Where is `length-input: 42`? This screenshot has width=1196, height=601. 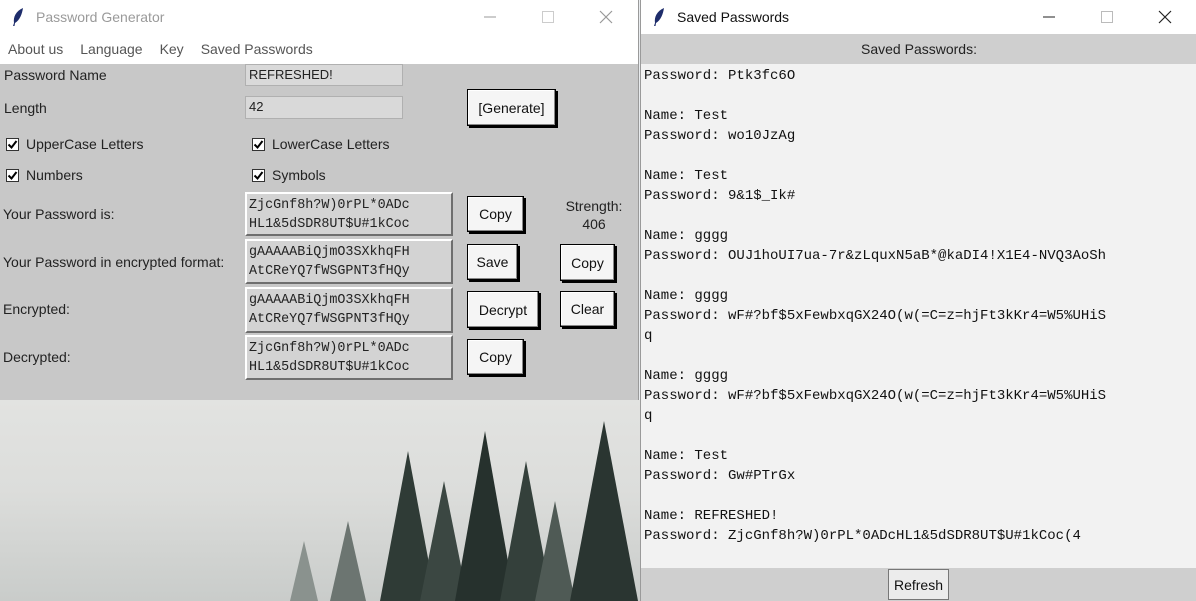
length-input: 42 is located at coordinates (324, 107).